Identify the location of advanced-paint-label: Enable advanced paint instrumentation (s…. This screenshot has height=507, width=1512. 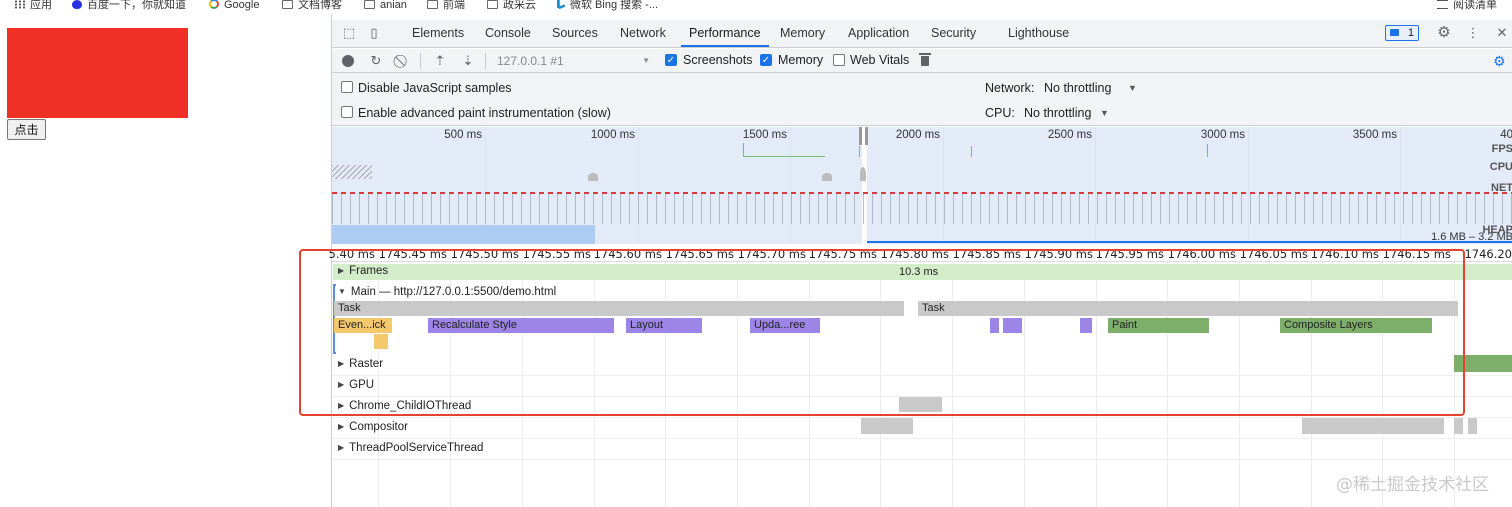
(484, 113).